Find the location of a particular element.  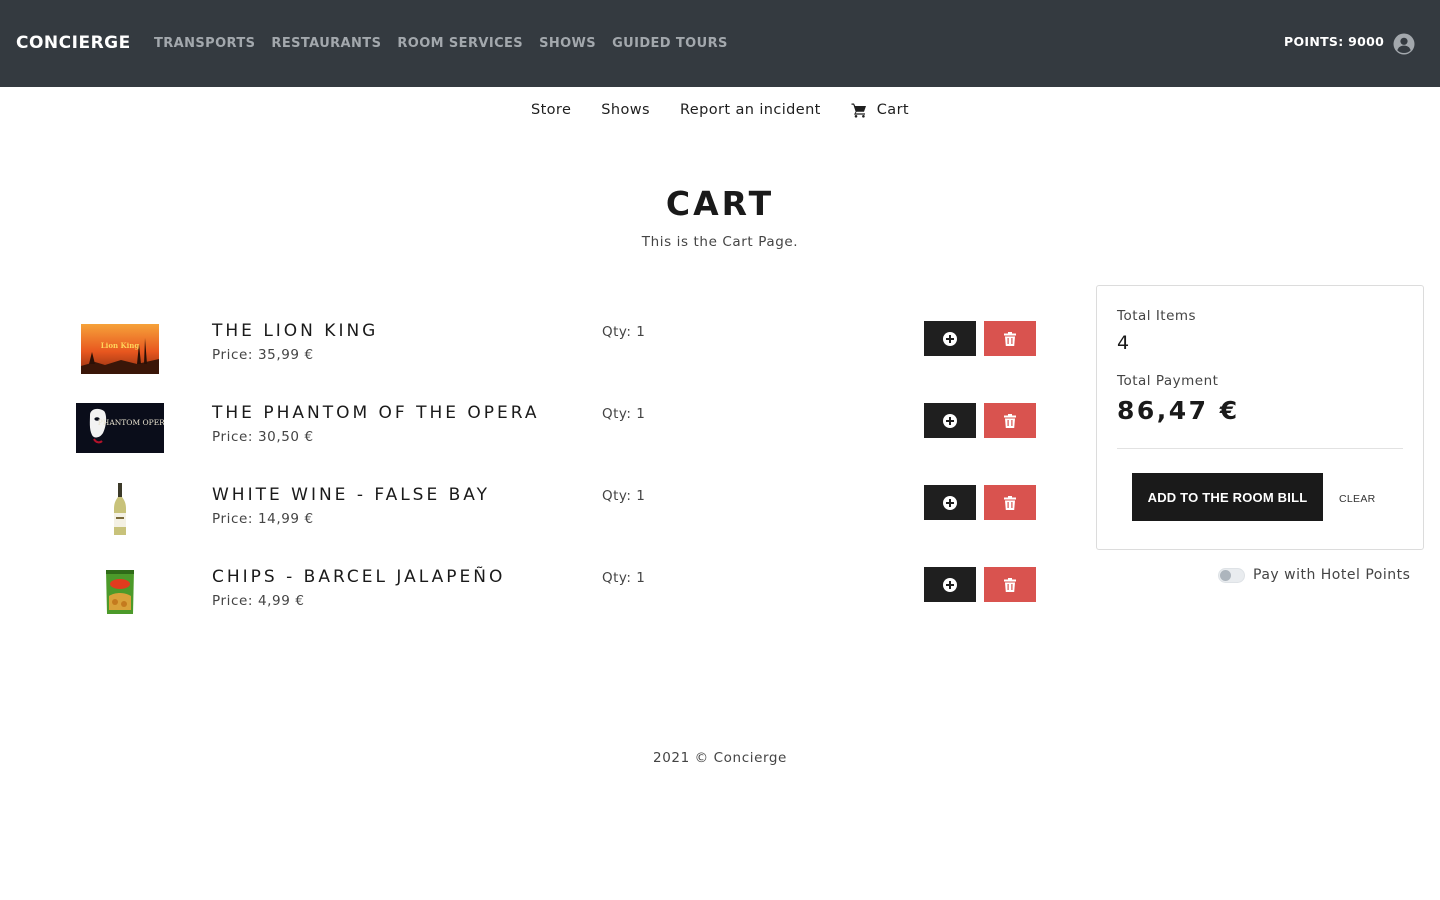

hotel-points-toggle is located at coordinates (1231, 575).